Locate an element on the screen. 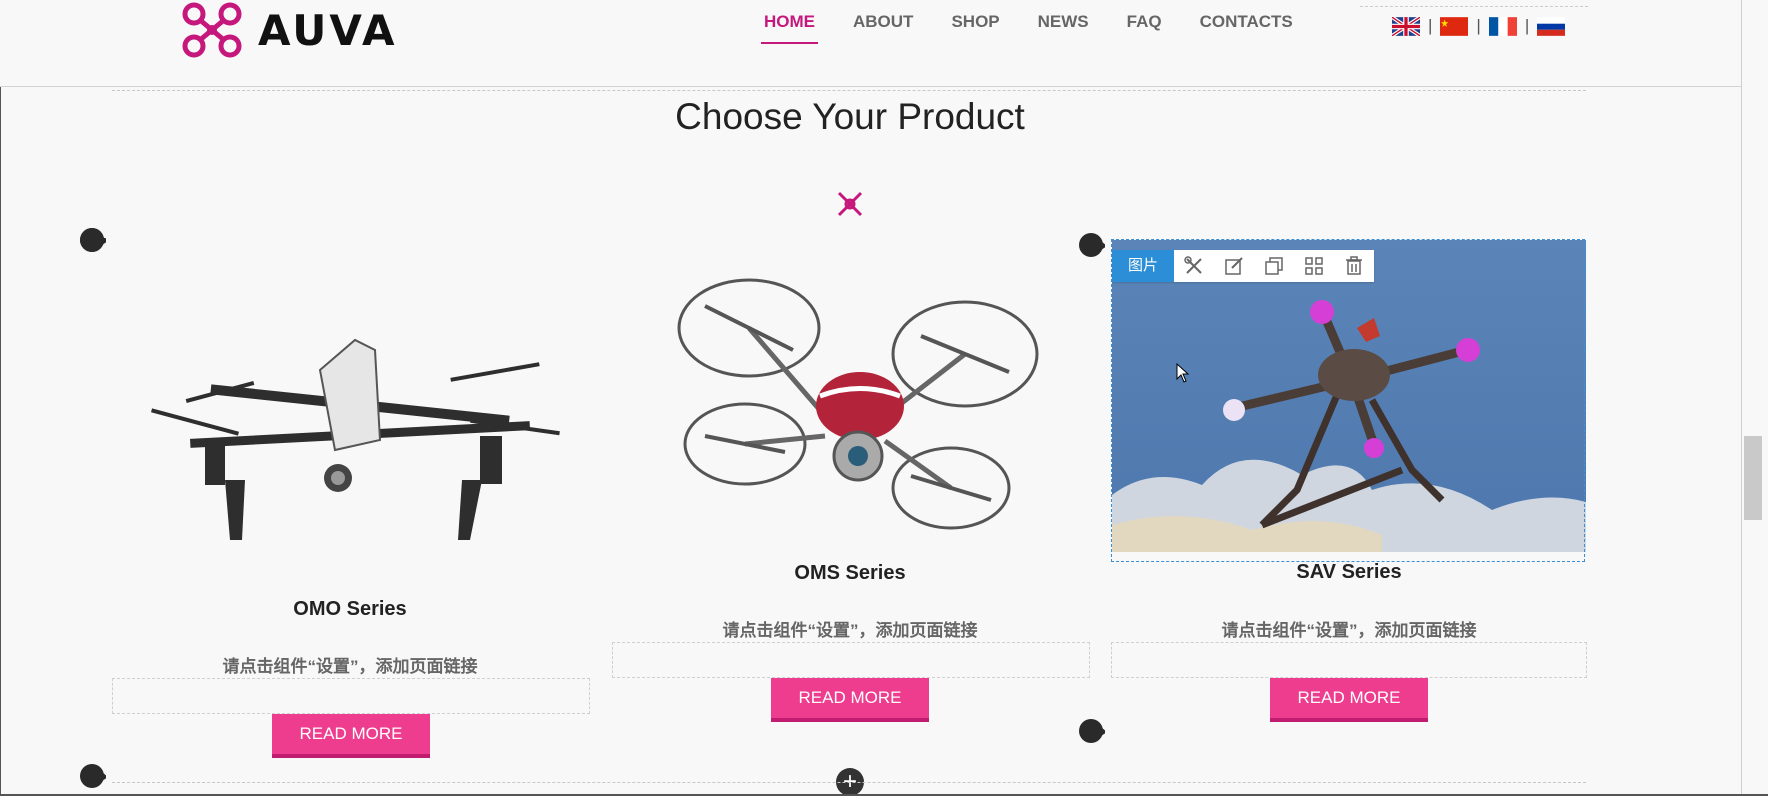  toolbar-label: 图片 is located at coordinates (1143, 266).